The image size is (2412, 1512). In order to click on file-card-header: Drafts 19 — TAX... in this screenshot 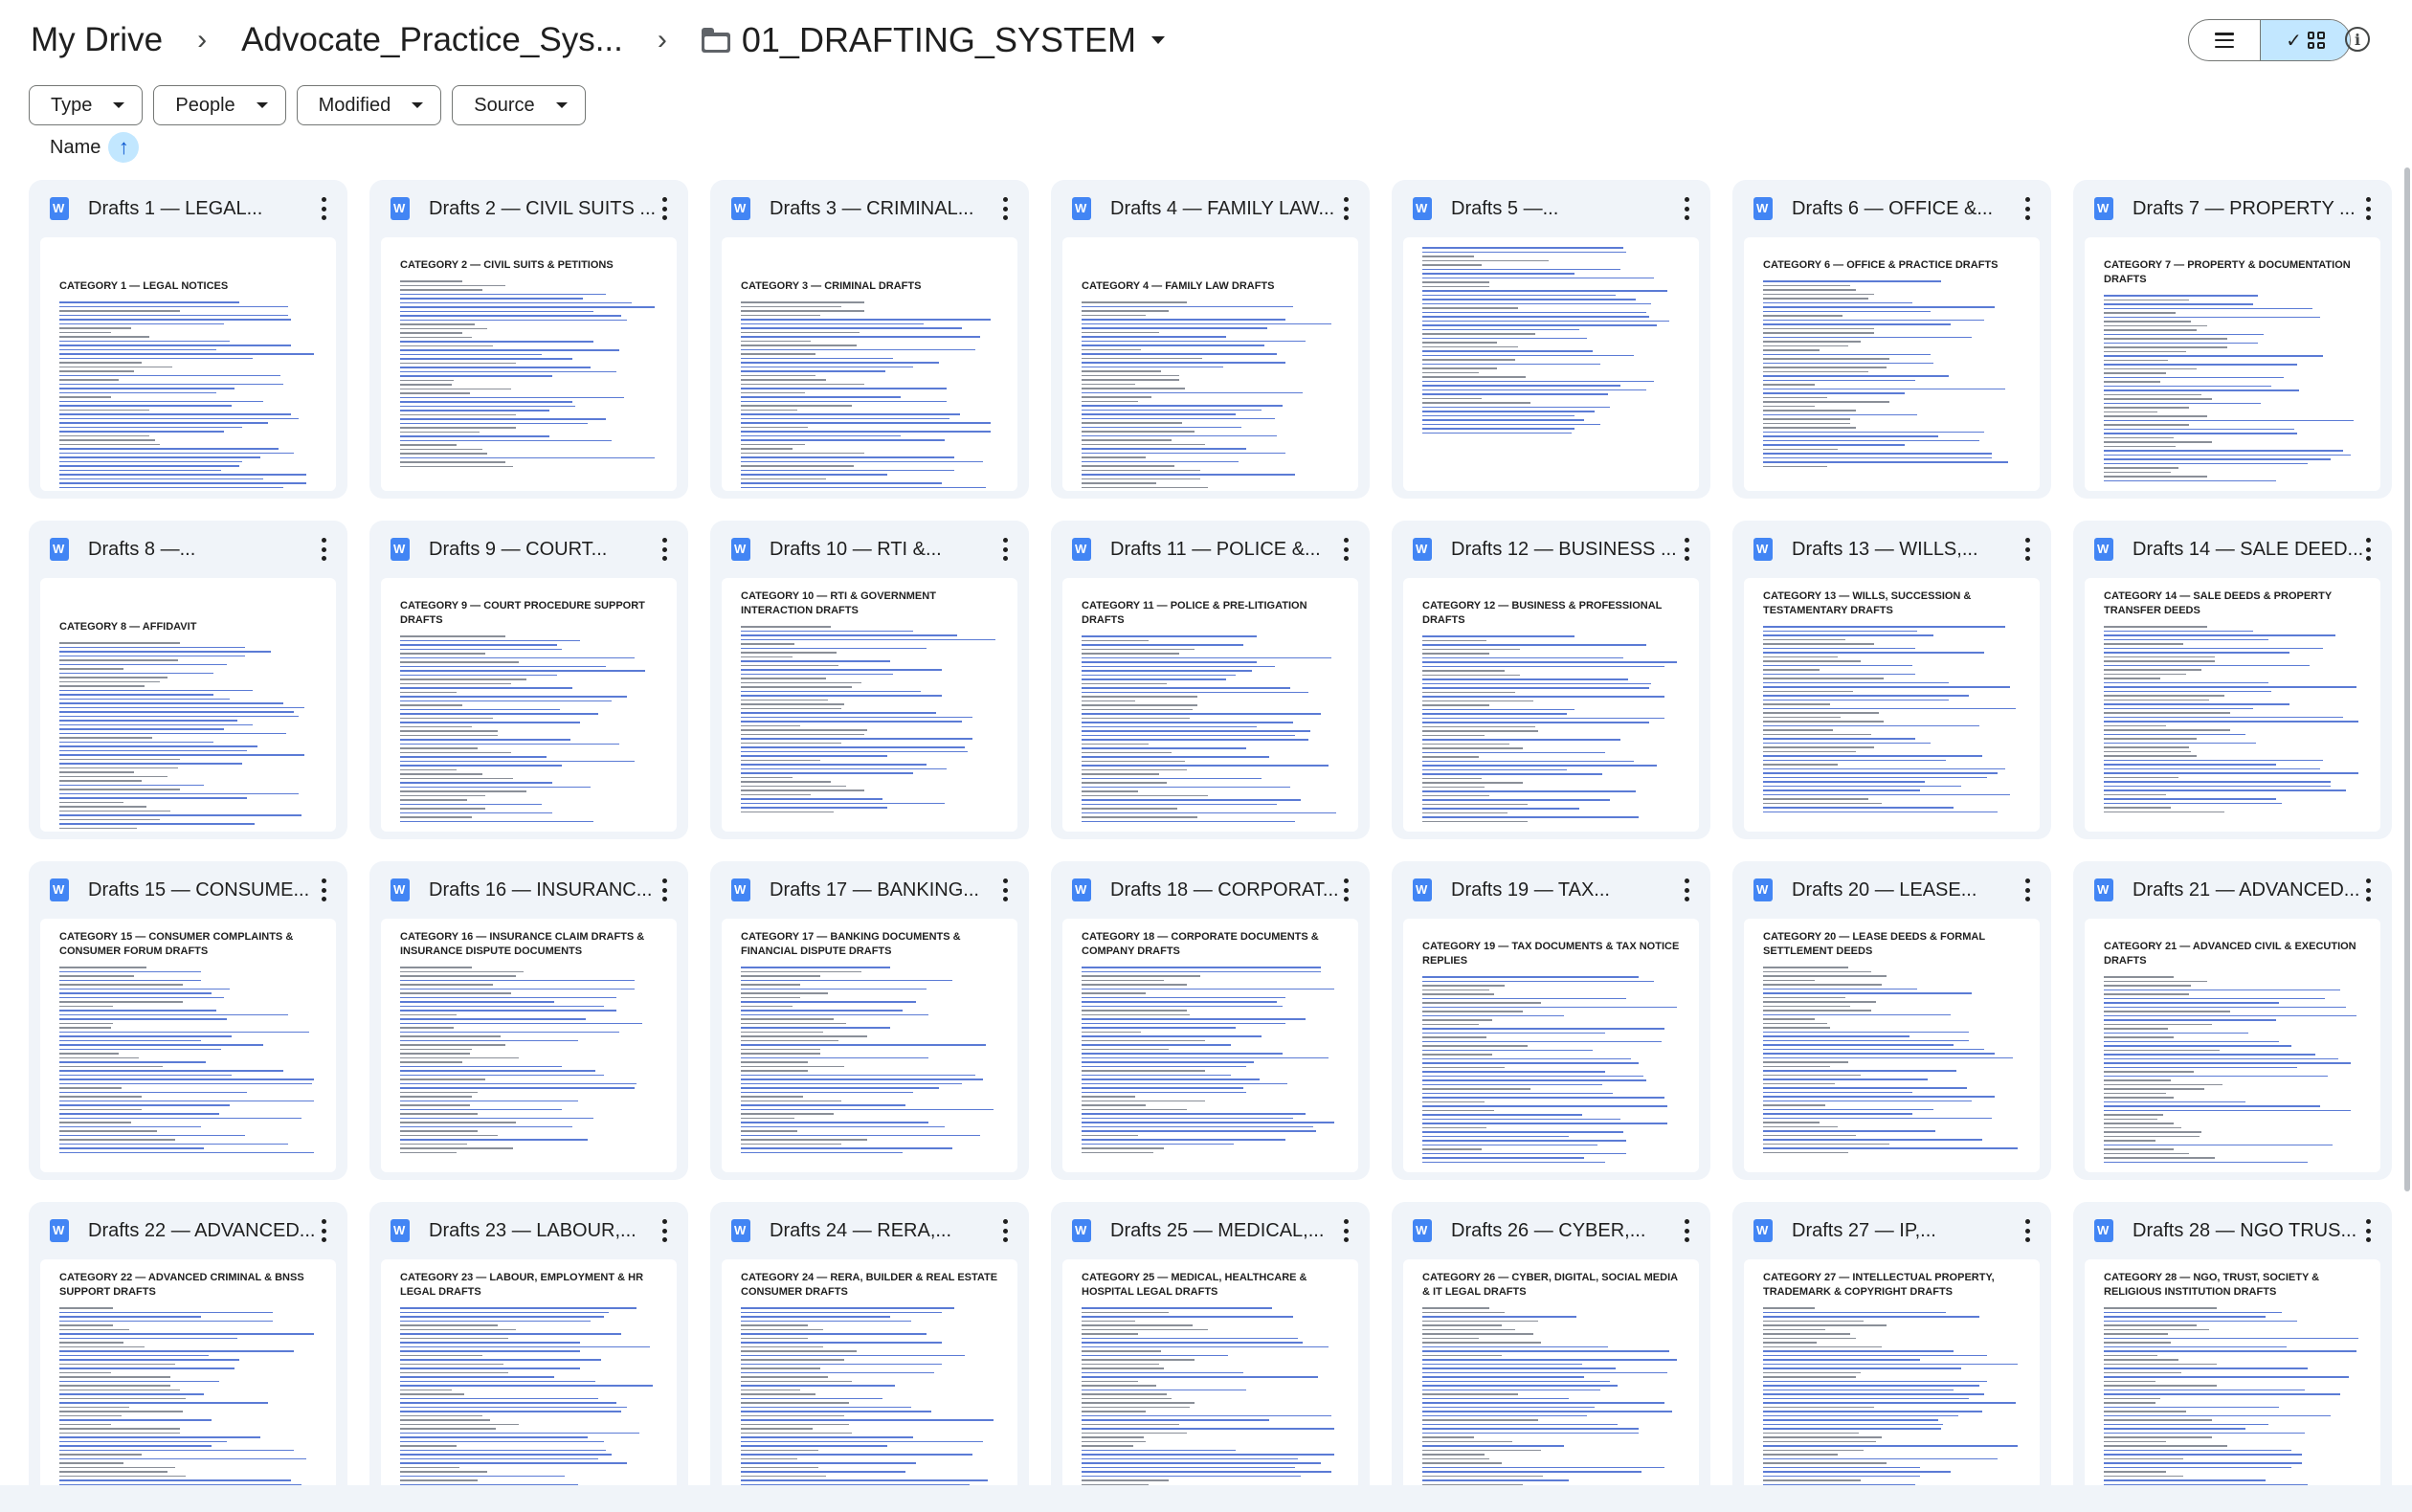, I will do `click(1551, 890)`.